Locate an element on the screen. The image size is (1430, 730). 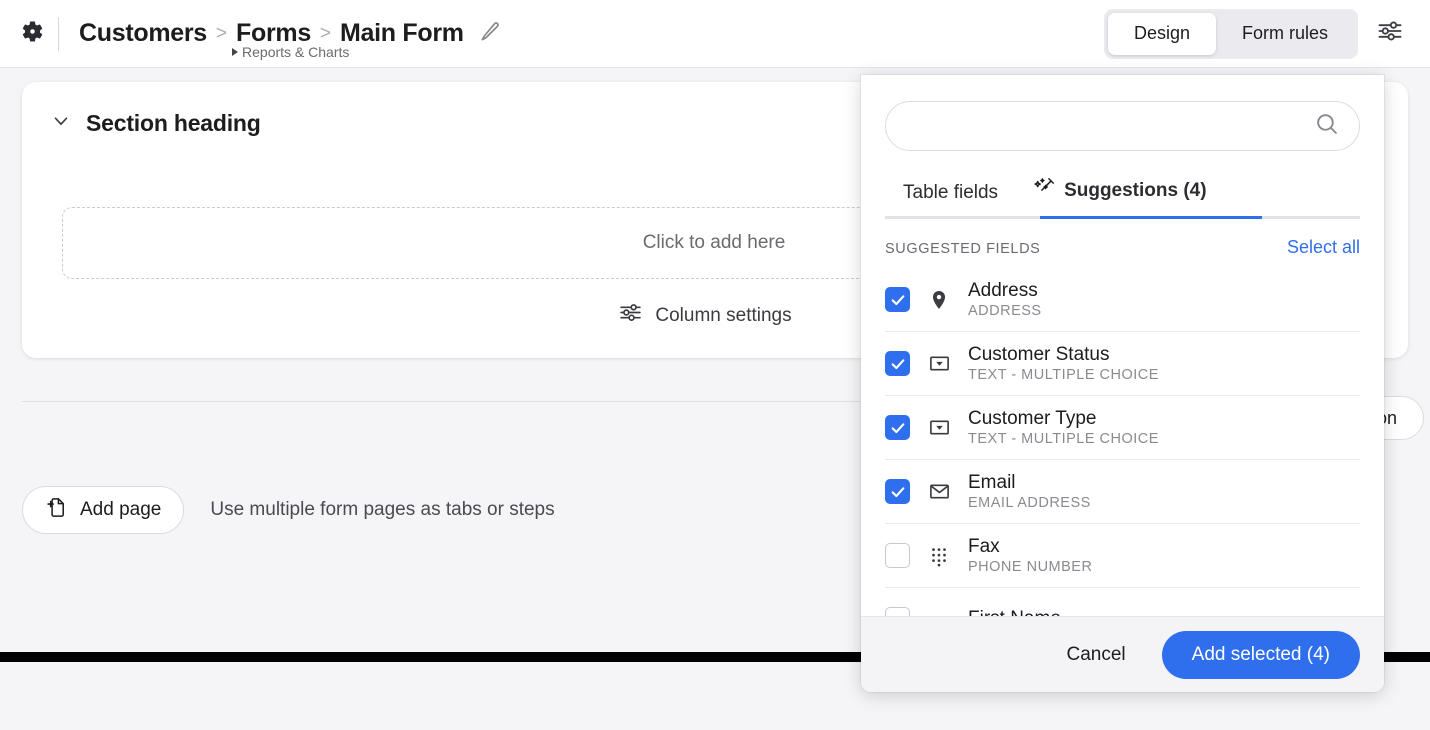
field-meta: Customer Type TEXT - MULTIPLE CHOICE is located at coordinates (1063, 427).